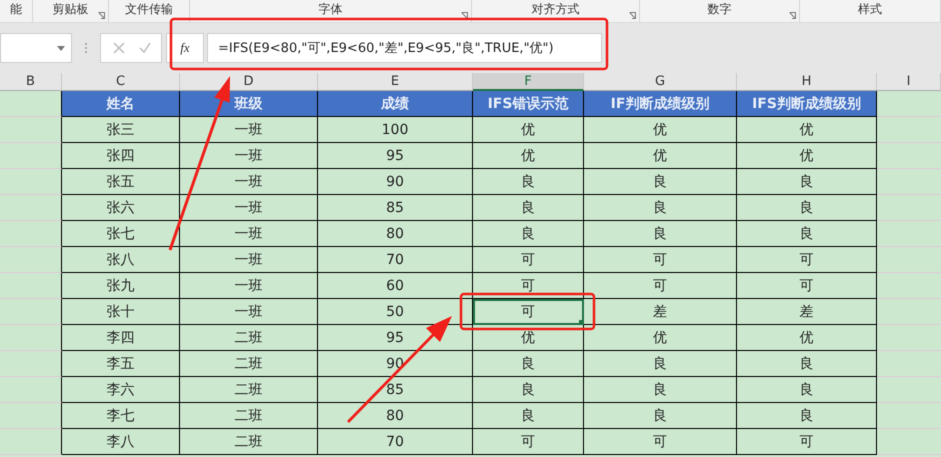 The width and height of the screenshot is (941, 457). I want to click on ribbon-group-label: 字体, so click(330, 9).